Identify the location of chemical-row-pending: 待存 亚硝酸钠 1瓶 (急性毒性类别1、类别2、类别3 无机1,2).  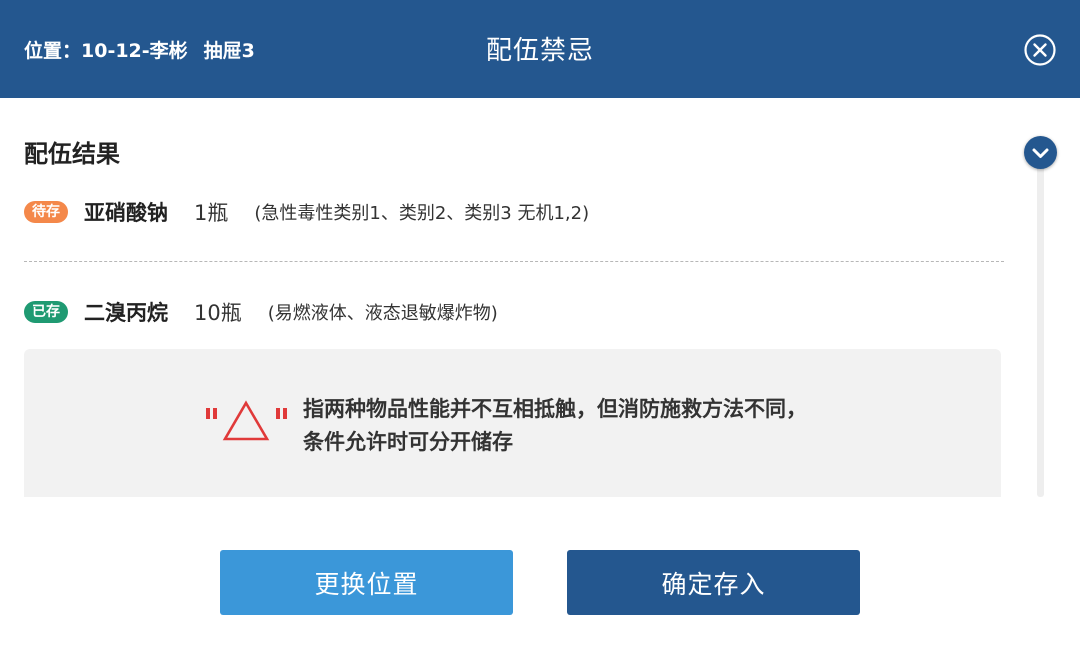
(306, 212).